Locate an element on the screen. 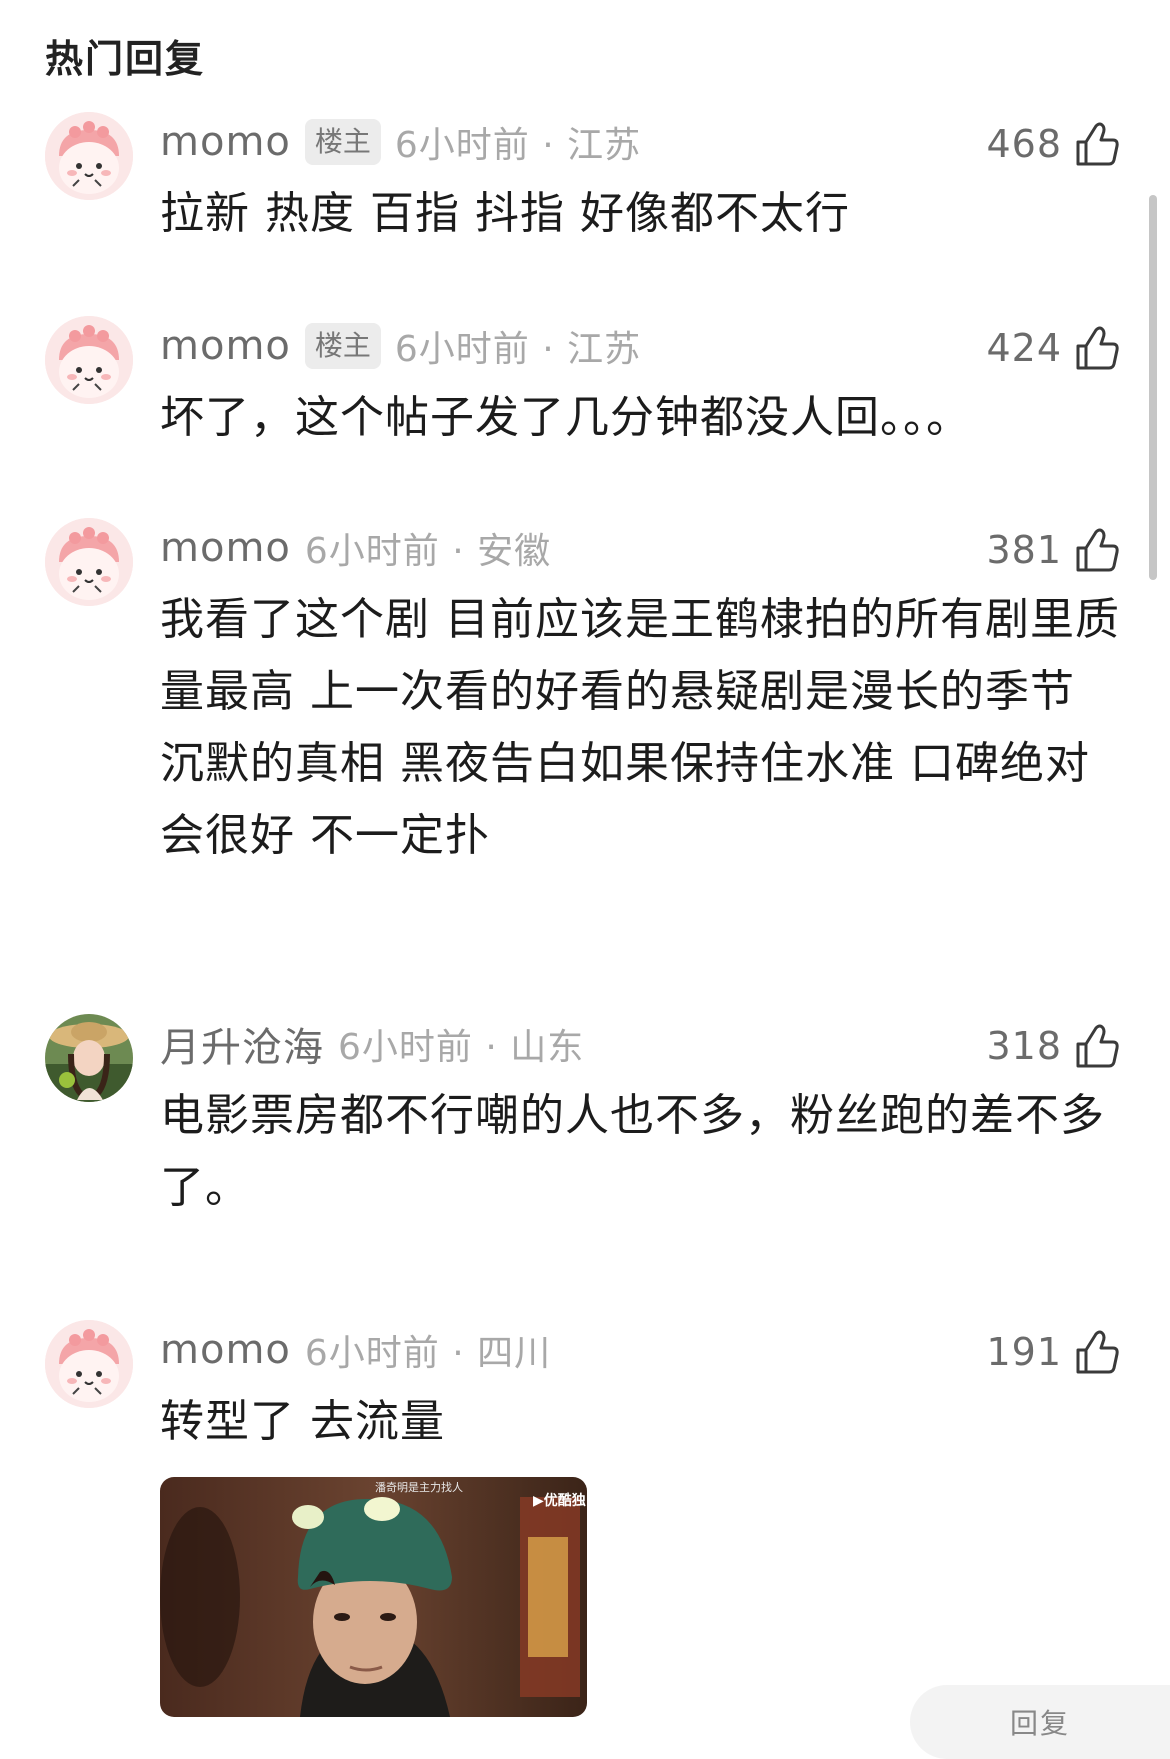 Image resolution: width=1170 pixels, height=1759 pixels. quick-reply-button: 回复 is located at coordinates (1040, 1722).